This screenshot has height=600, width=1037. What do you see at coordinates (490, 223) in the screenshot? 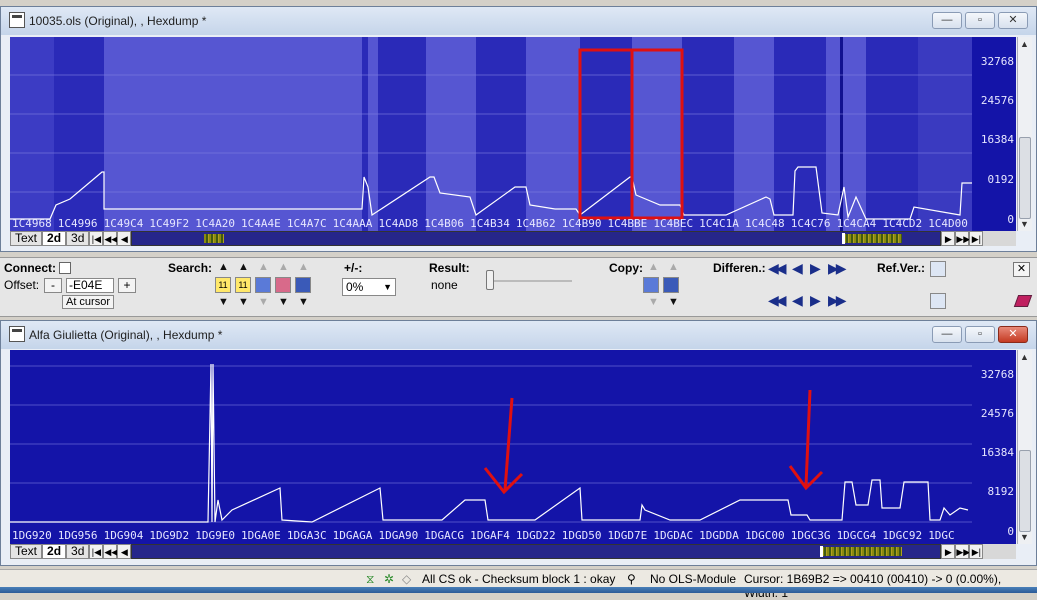
I see `x-tick-label: 1C4B34` at bounding box center [490, 223].